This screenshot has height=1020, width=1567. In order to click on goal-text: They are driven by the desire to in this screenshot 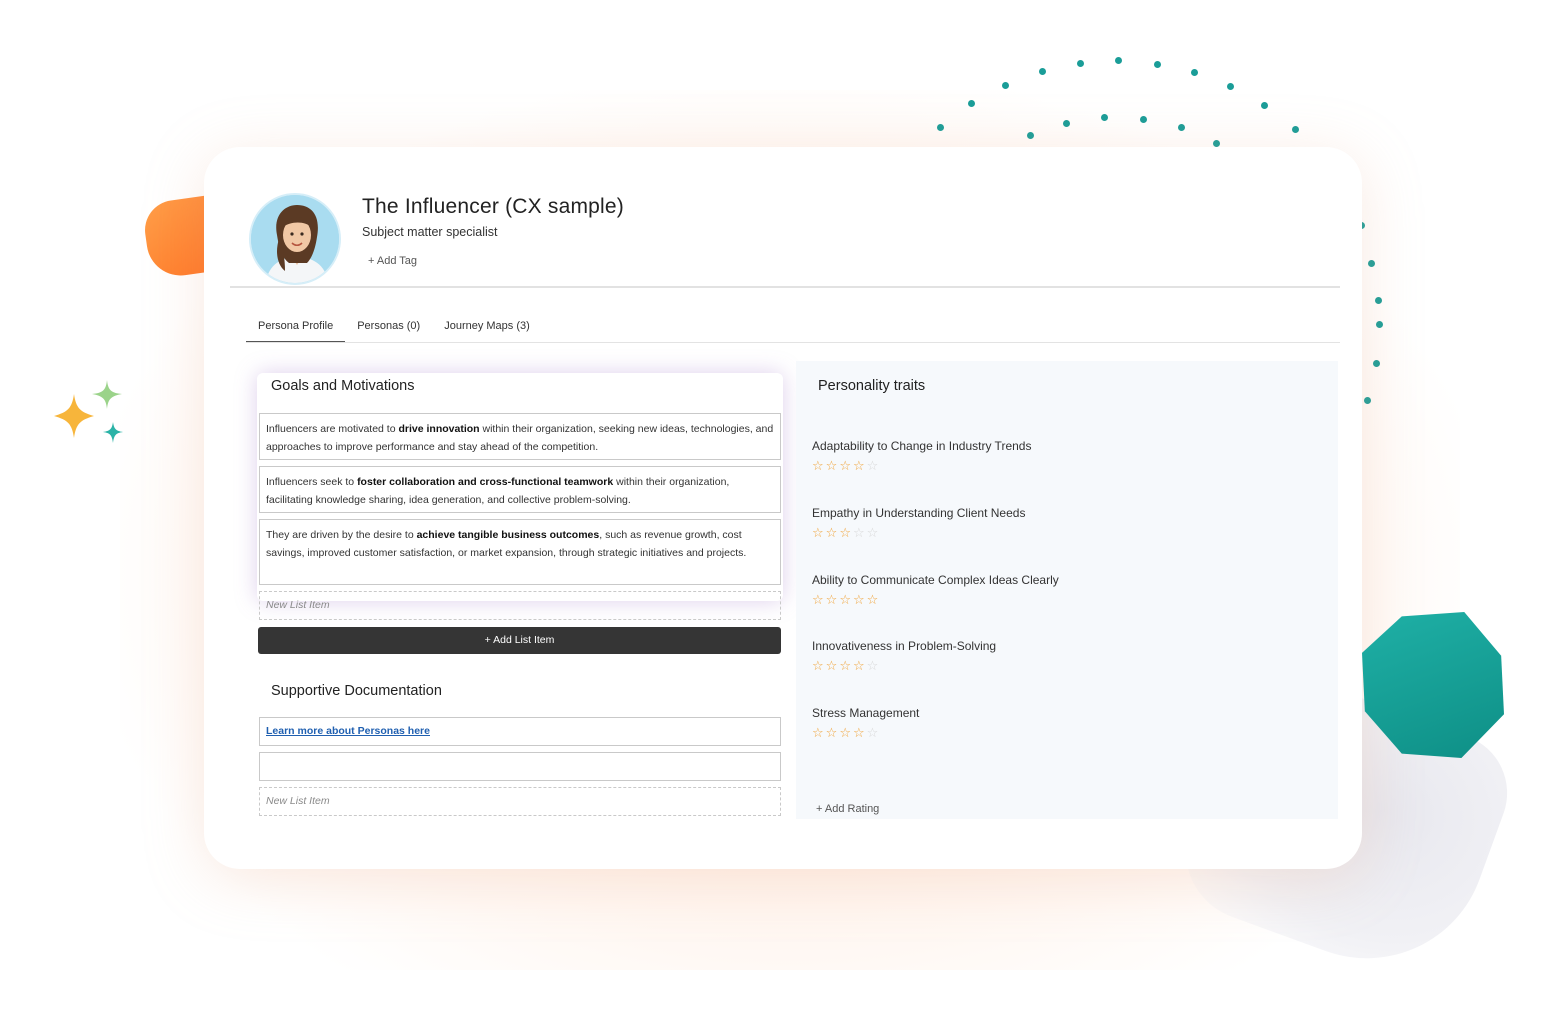, I will do `click(341, 535)`.